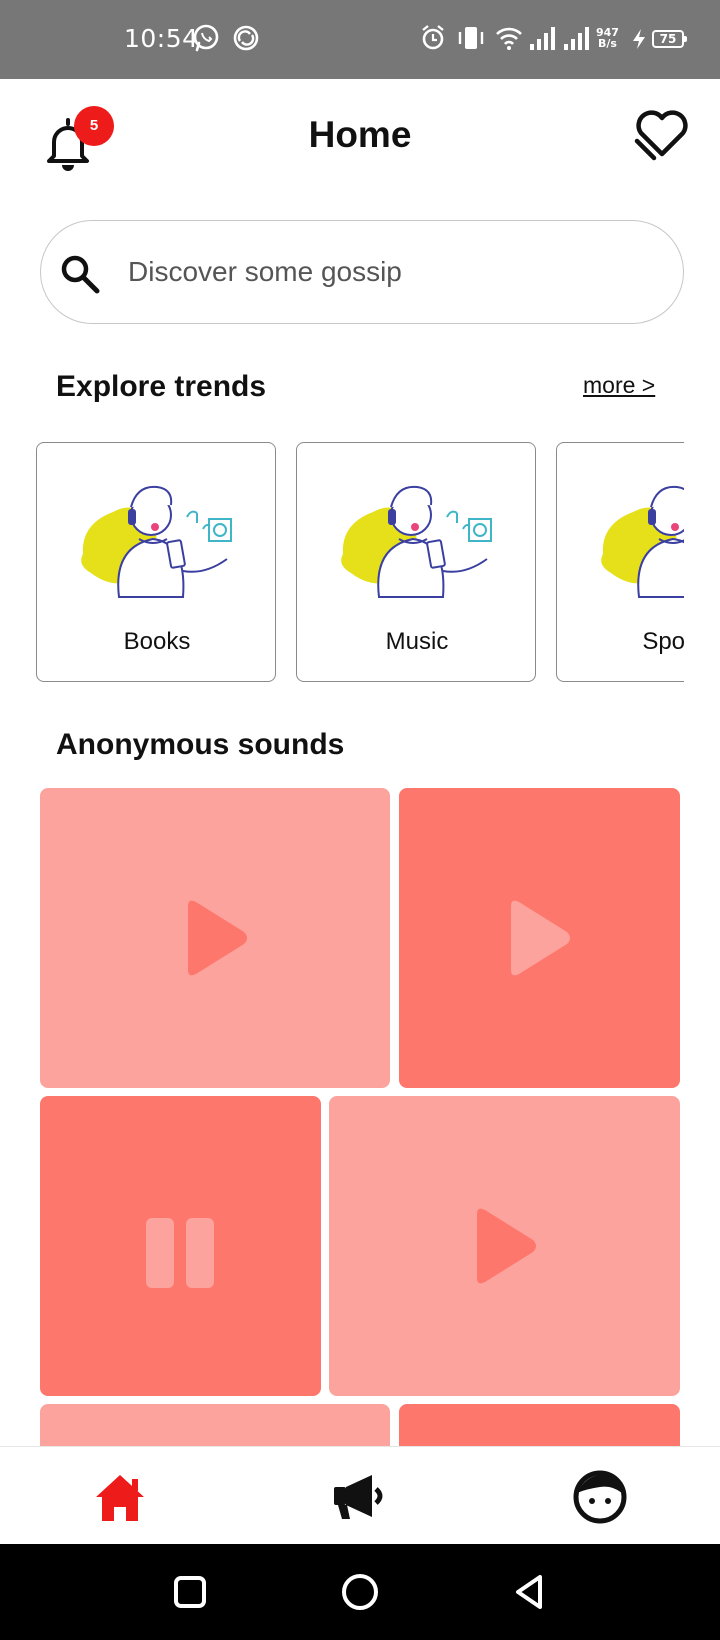 The height and width of the screenshot is (1640, 720). I want to click on charging-icon, so click(639, 39).